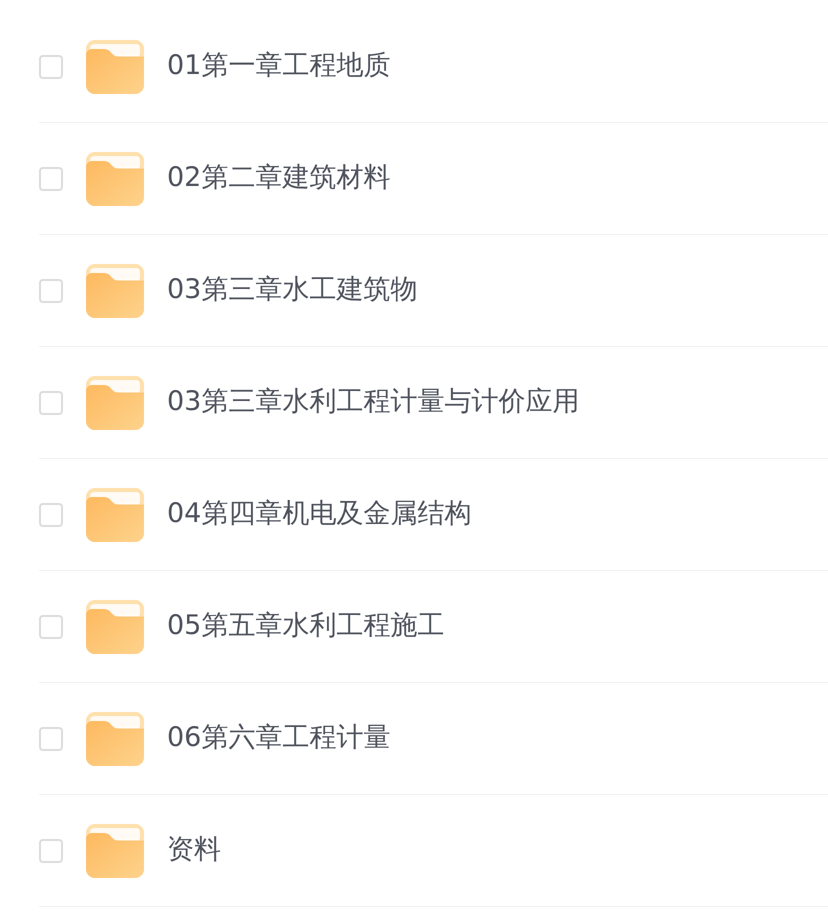 The height and width of the screenshot is (912, 828). Describe the element at coordinates (194, 850) in the screenshot. I see `folder-name: 资料` at that location.